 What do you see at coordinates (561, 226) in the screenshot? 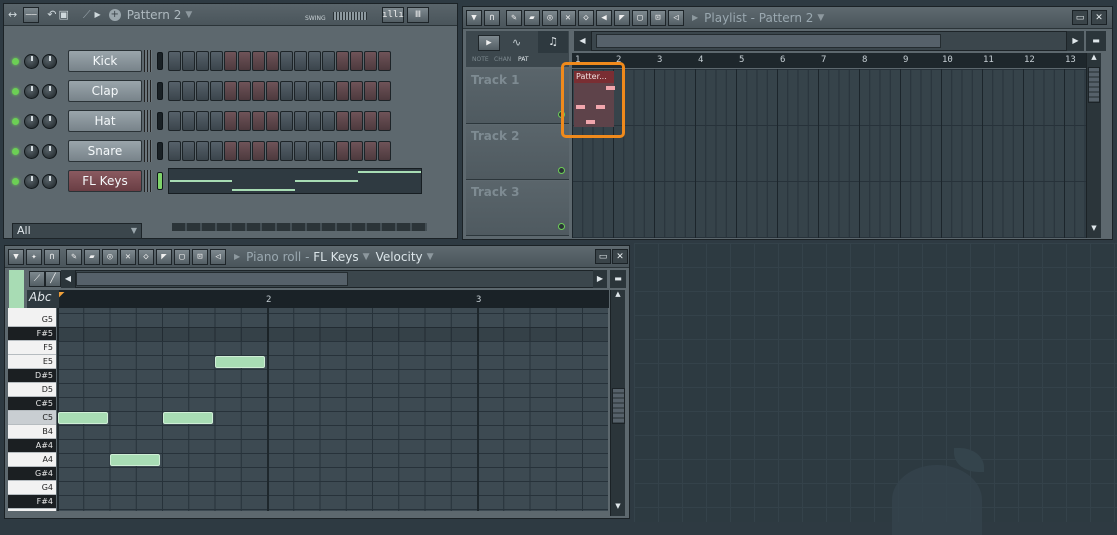
I see `track-led` at bounding box center [561, 226].